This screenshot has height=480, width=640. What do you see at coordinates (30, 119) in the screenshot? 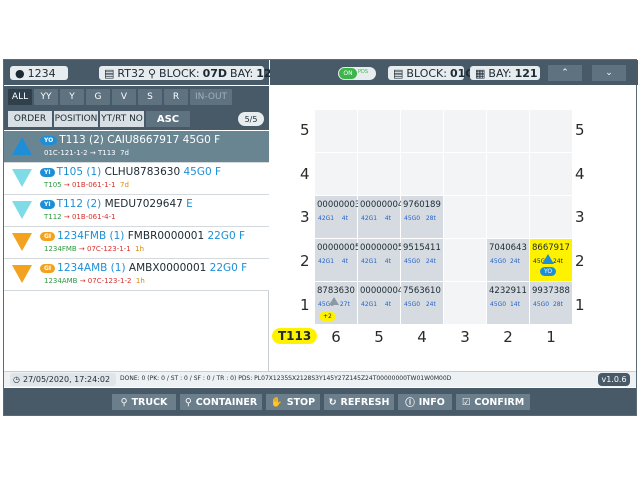
I see `sort-order: ORDER` at bounding box center [30, 119].